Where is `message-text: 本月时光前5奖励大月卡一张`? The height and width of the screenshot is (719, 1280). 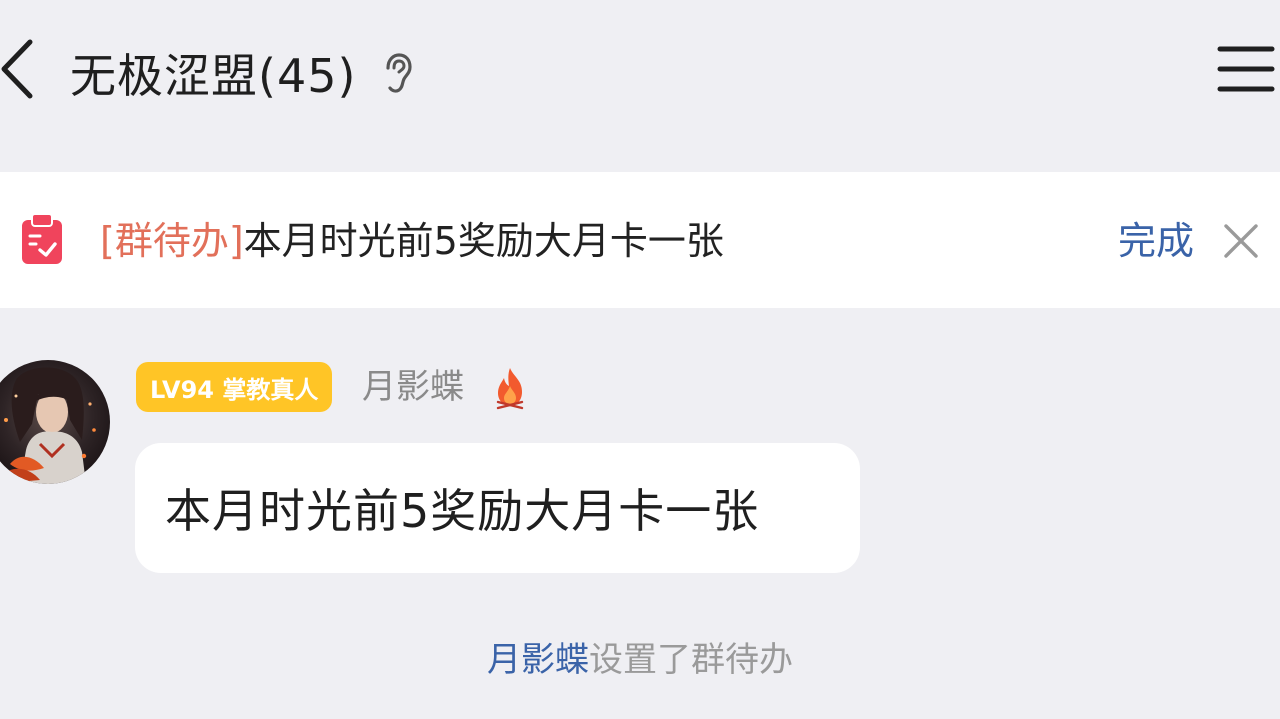 message-text: 本月时光前5奖励大月卡一张 is located at coordinates (462, 511).